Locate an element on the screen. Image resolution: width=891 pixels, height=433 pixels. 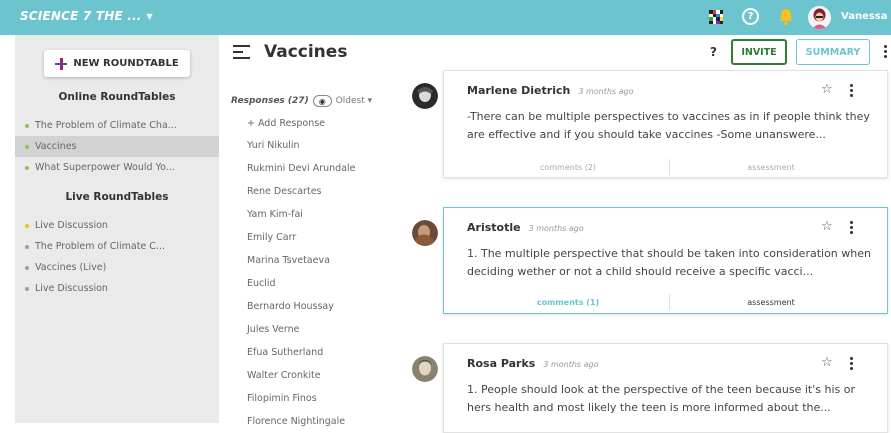
bell-icon is located at coordinates (786, 17).